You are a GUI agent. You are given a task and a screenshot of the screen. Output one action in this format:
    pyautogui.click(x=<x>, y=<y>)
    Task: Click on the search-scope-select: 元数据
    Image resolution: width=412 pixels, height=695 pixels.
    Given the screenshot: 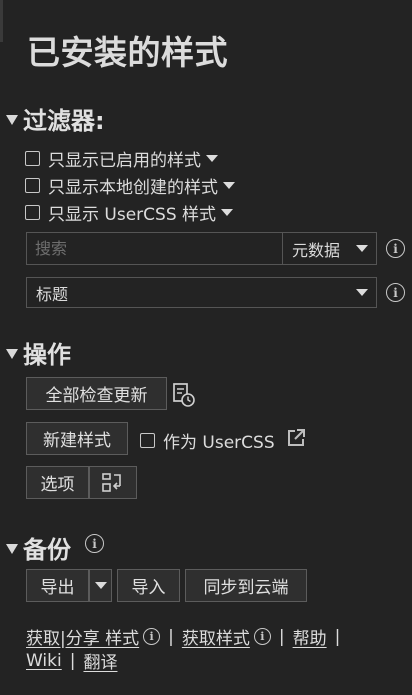 What is the action you would take?
    pyautogui.click(x=329, y=248)
    